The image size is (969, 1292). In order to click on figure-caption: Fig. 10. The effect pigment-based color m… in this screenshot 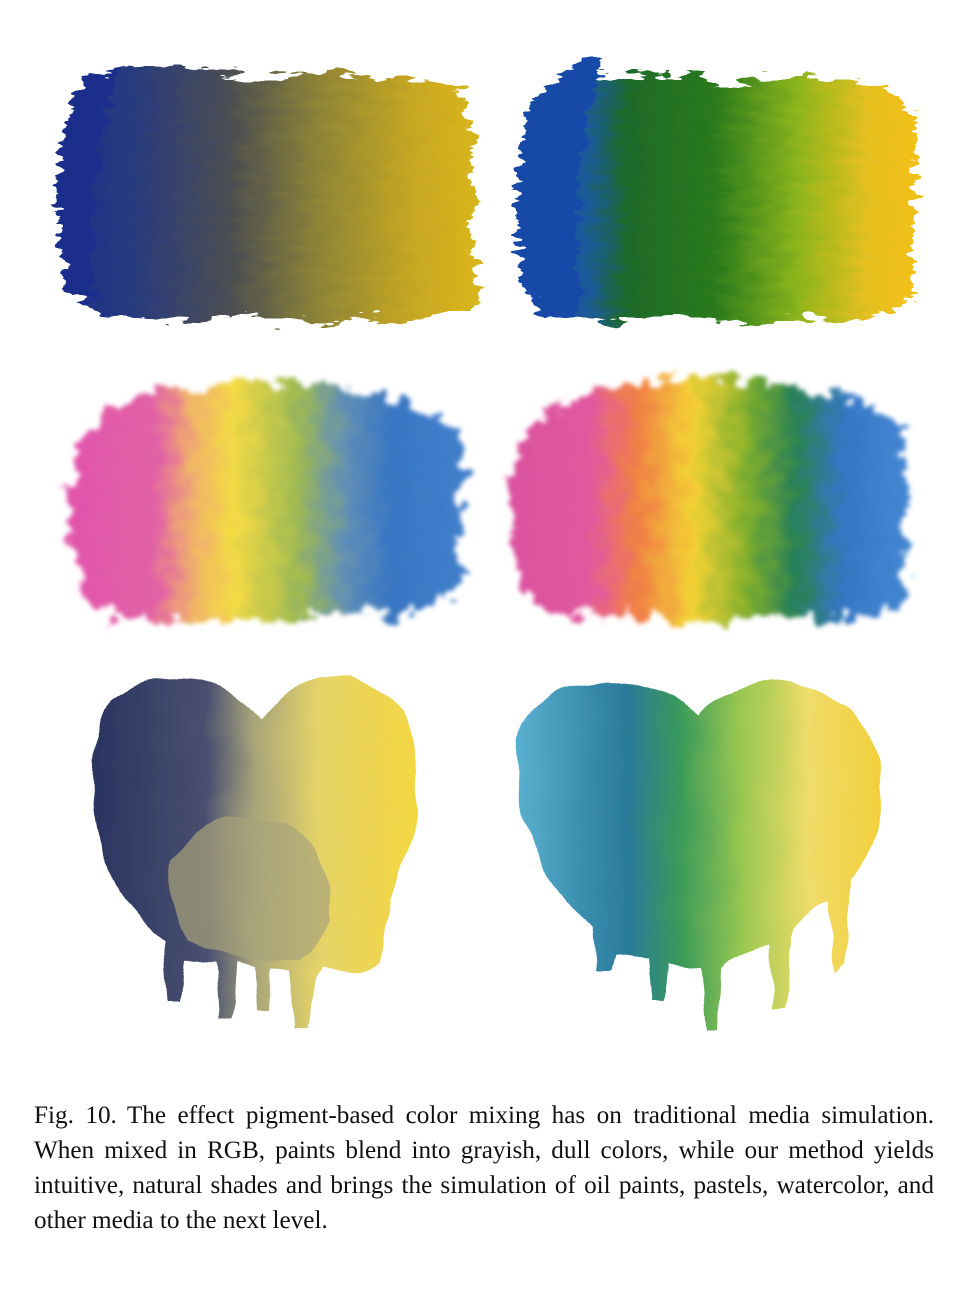, I will do `click(484, 1168)`.